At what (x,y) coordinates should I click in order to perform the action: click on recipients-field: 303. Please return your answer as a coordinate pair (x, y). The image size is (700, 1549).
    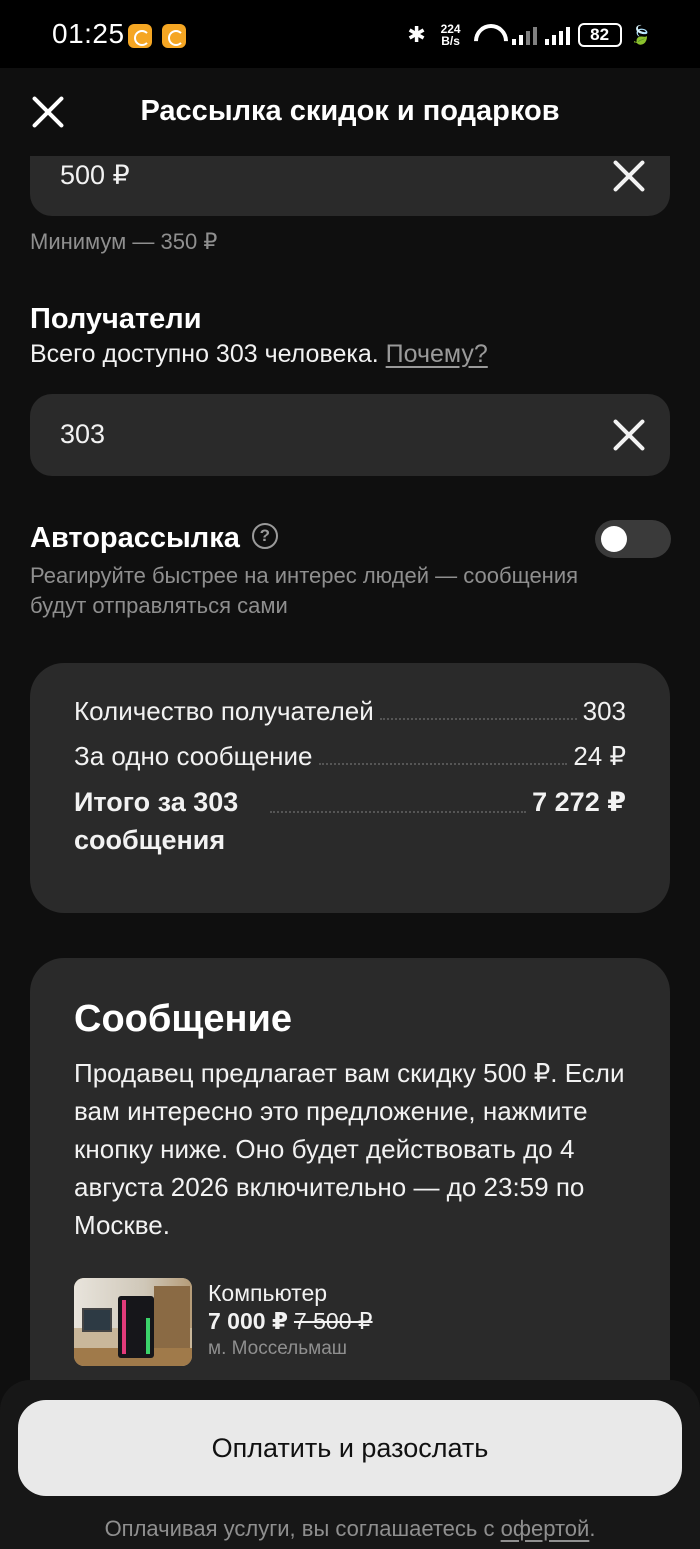
    Looking at the image, I should click on (350, 435).